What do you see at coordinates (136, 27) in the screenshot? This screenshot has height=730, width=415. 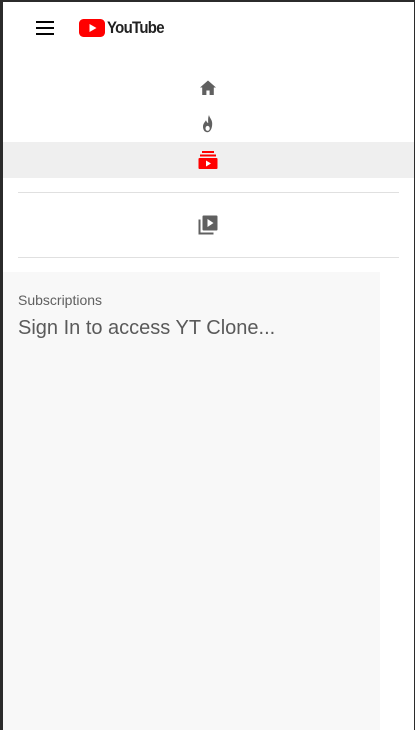 I see `logo-text: YouTube` at bounding box center [136, 27].